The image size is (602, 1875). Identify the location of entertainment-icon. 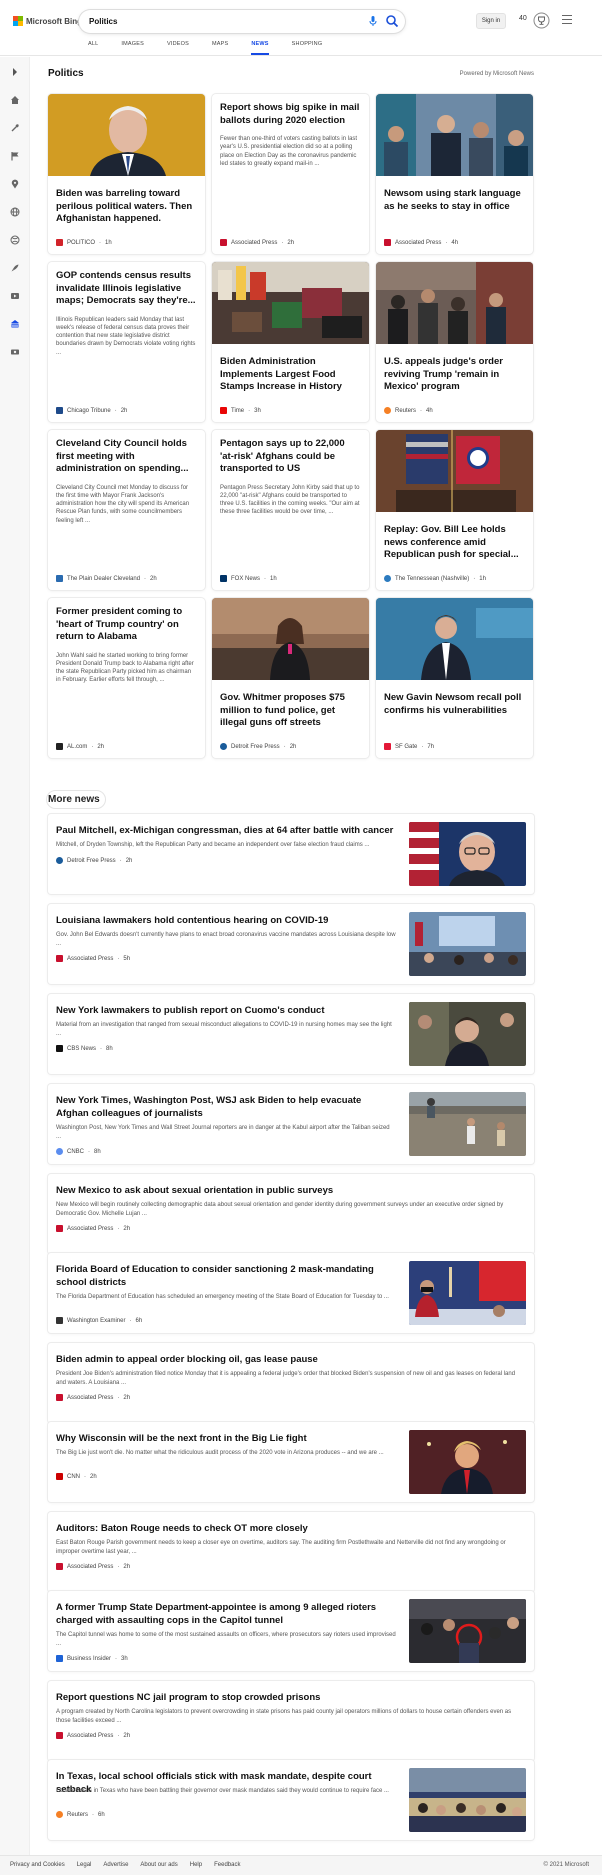
(15, 296).